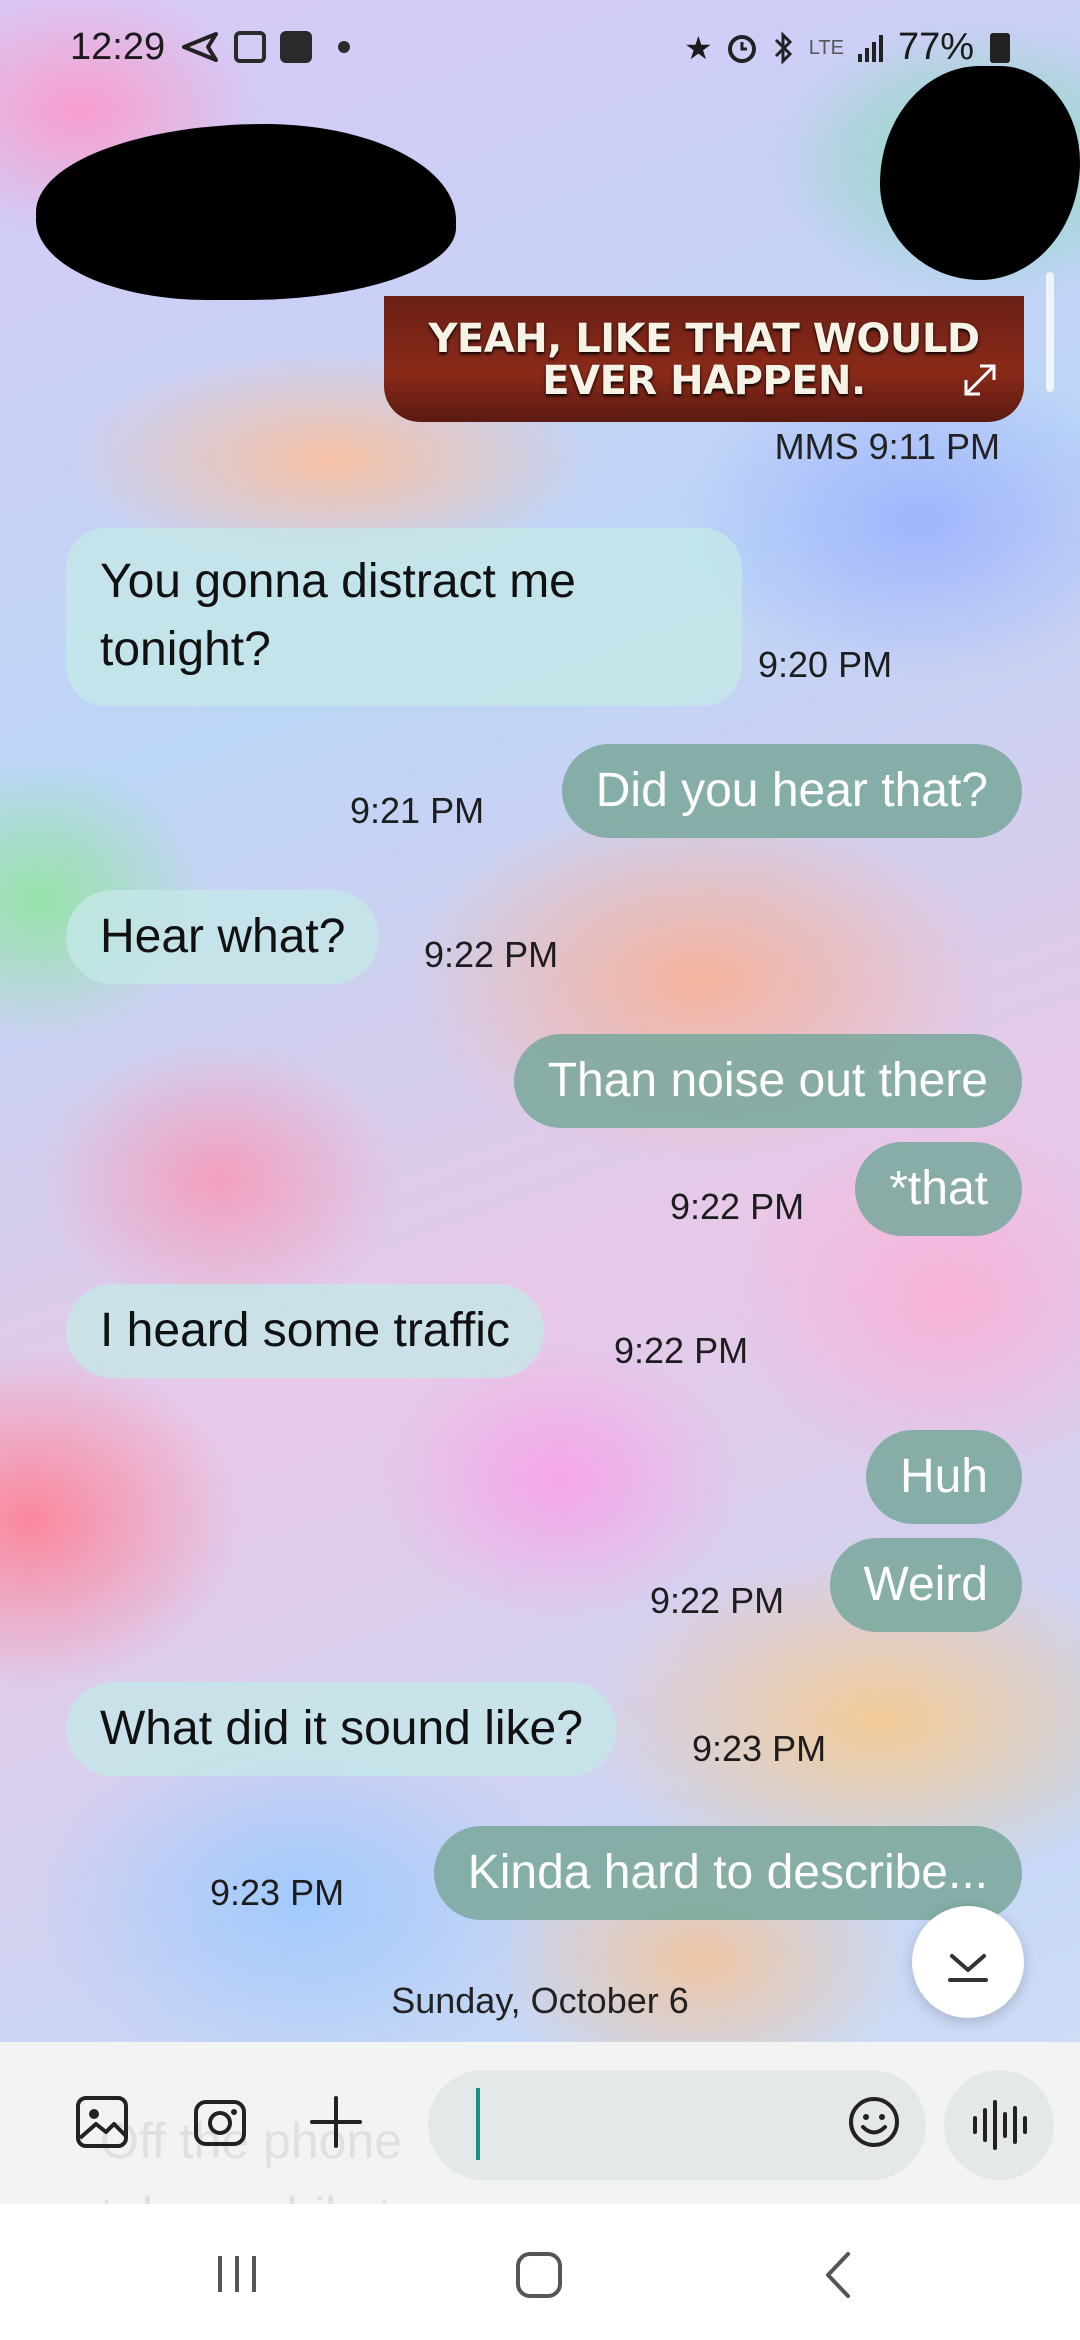  Describe the element at coordinates (783, 47) in the screenshot. I see `bluetooth-icon` at that location.